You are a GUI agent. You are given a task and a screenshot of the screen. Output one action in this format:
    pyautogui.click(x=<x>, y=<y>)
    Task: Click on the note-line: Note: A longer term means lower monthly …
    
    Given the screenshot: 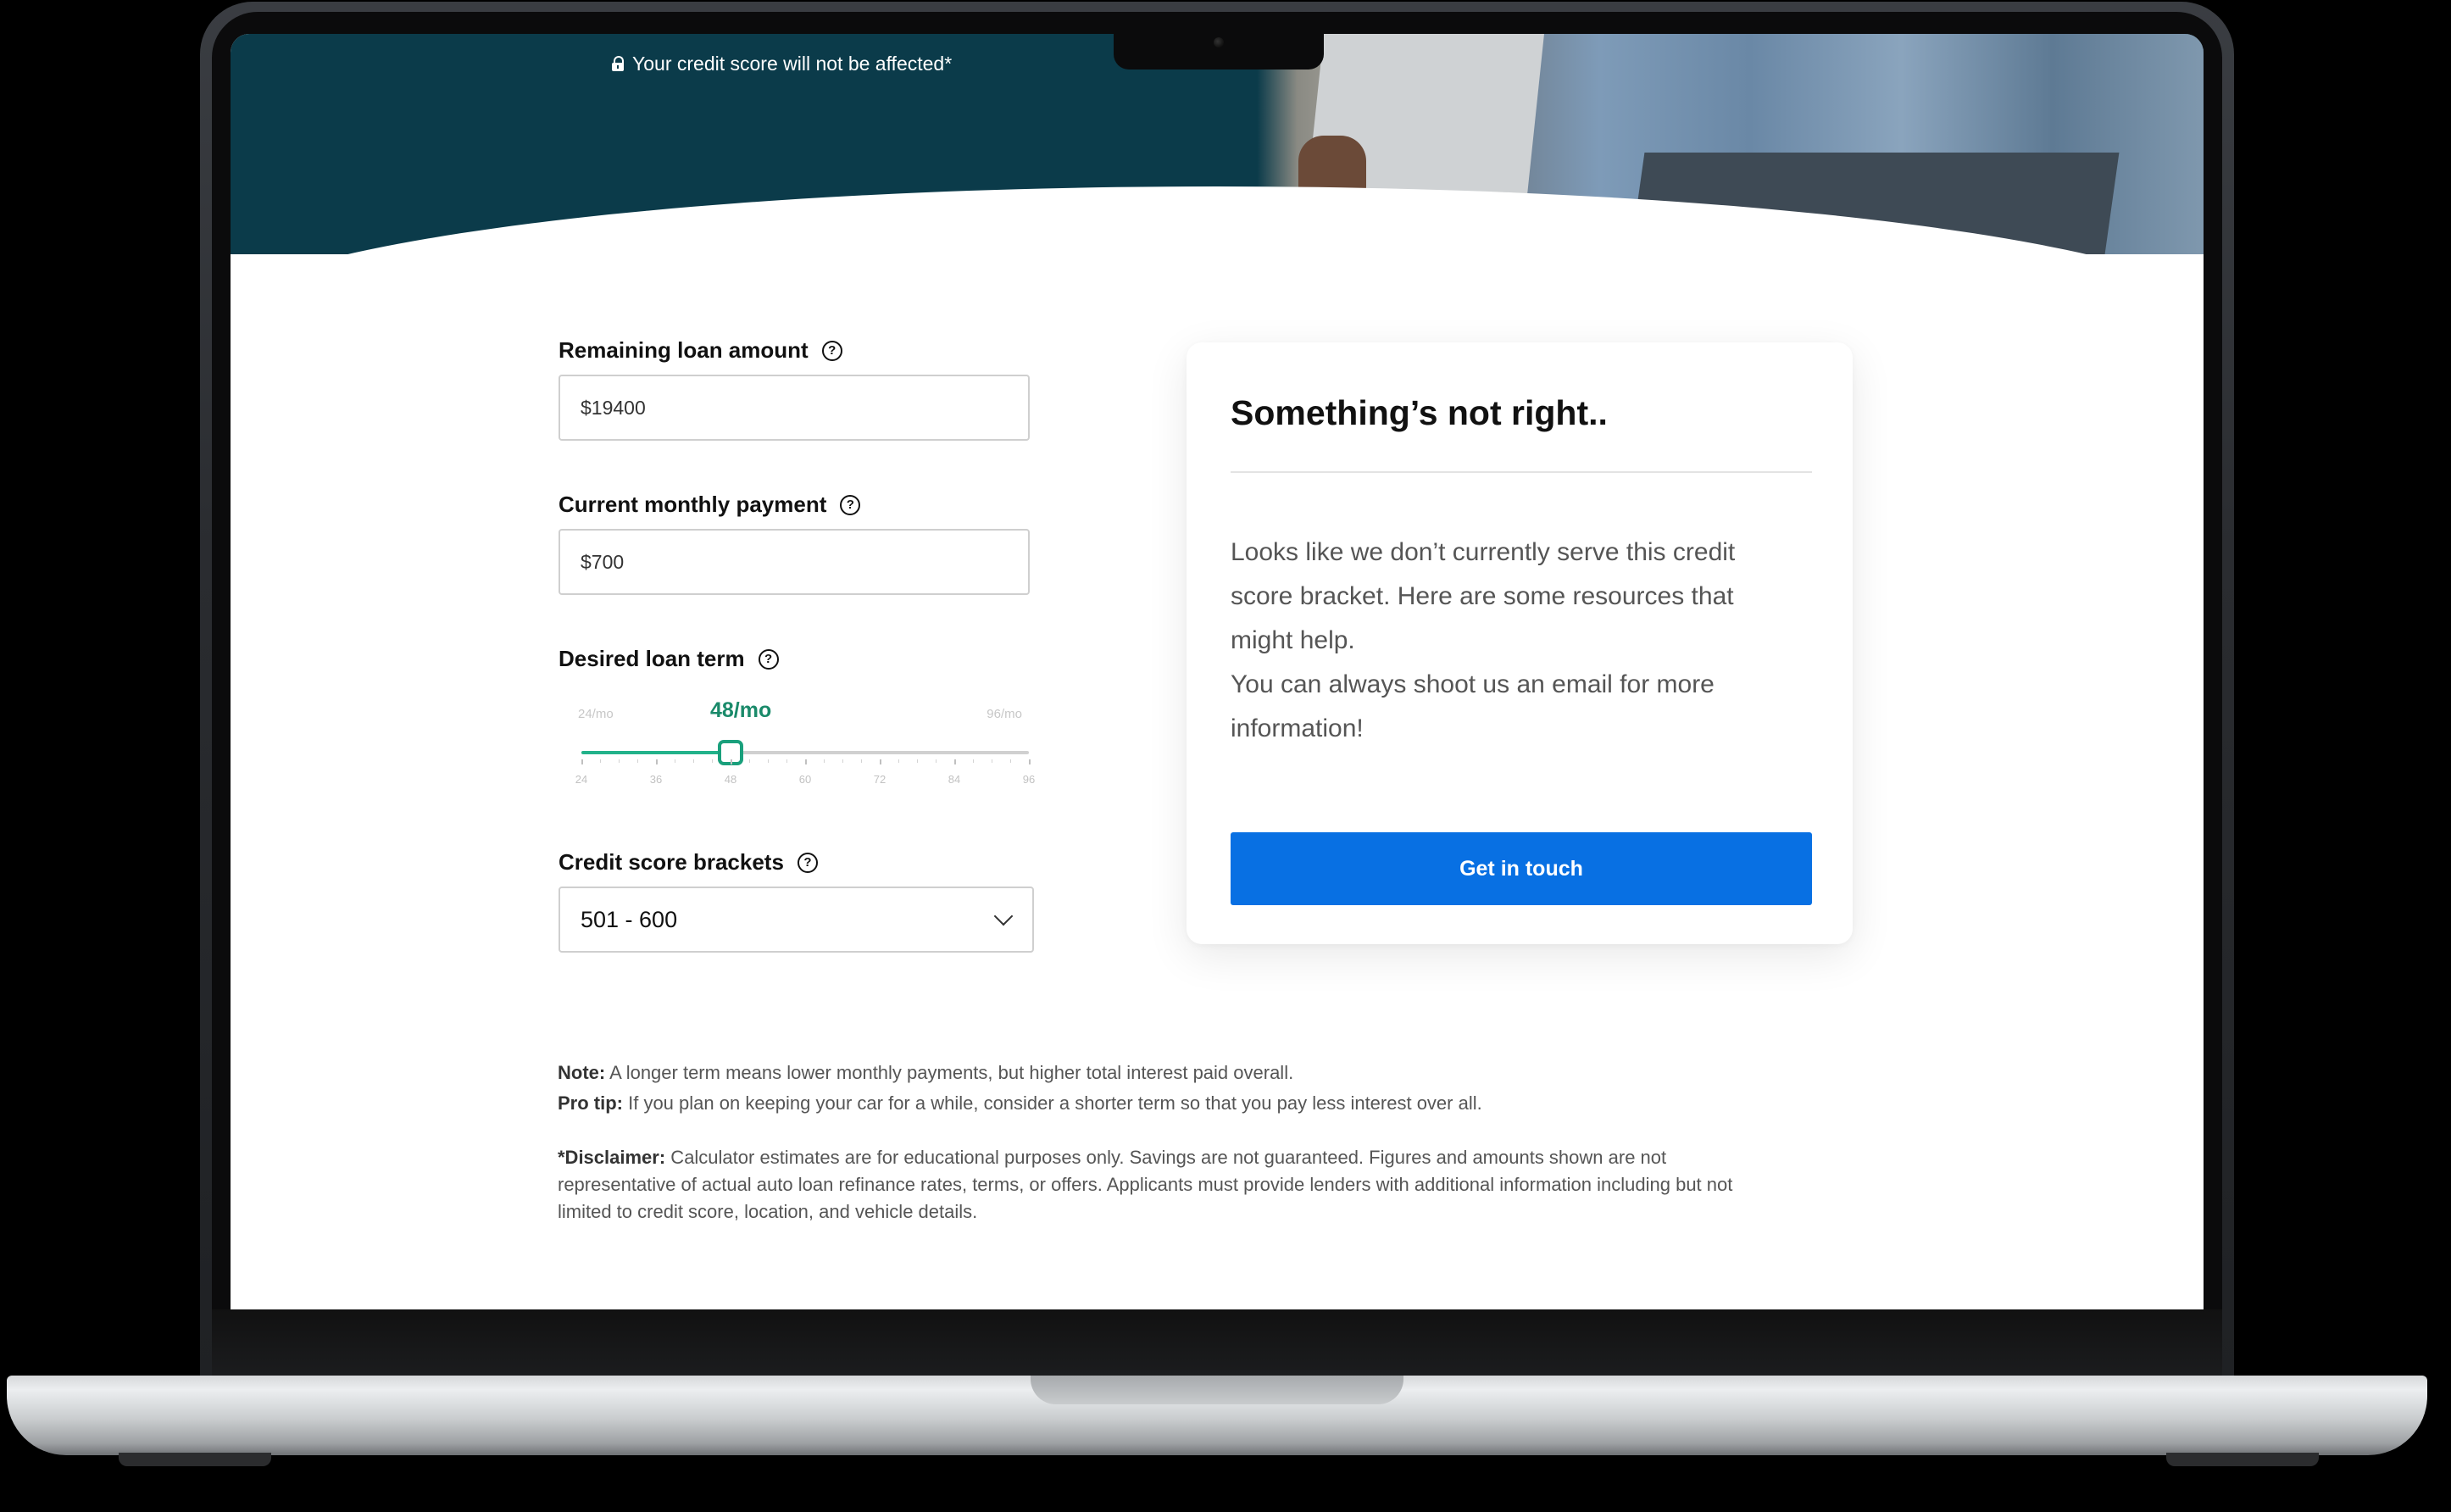 What is the action you would take?
    pyautogui.click(x=1193, y=1073)
    